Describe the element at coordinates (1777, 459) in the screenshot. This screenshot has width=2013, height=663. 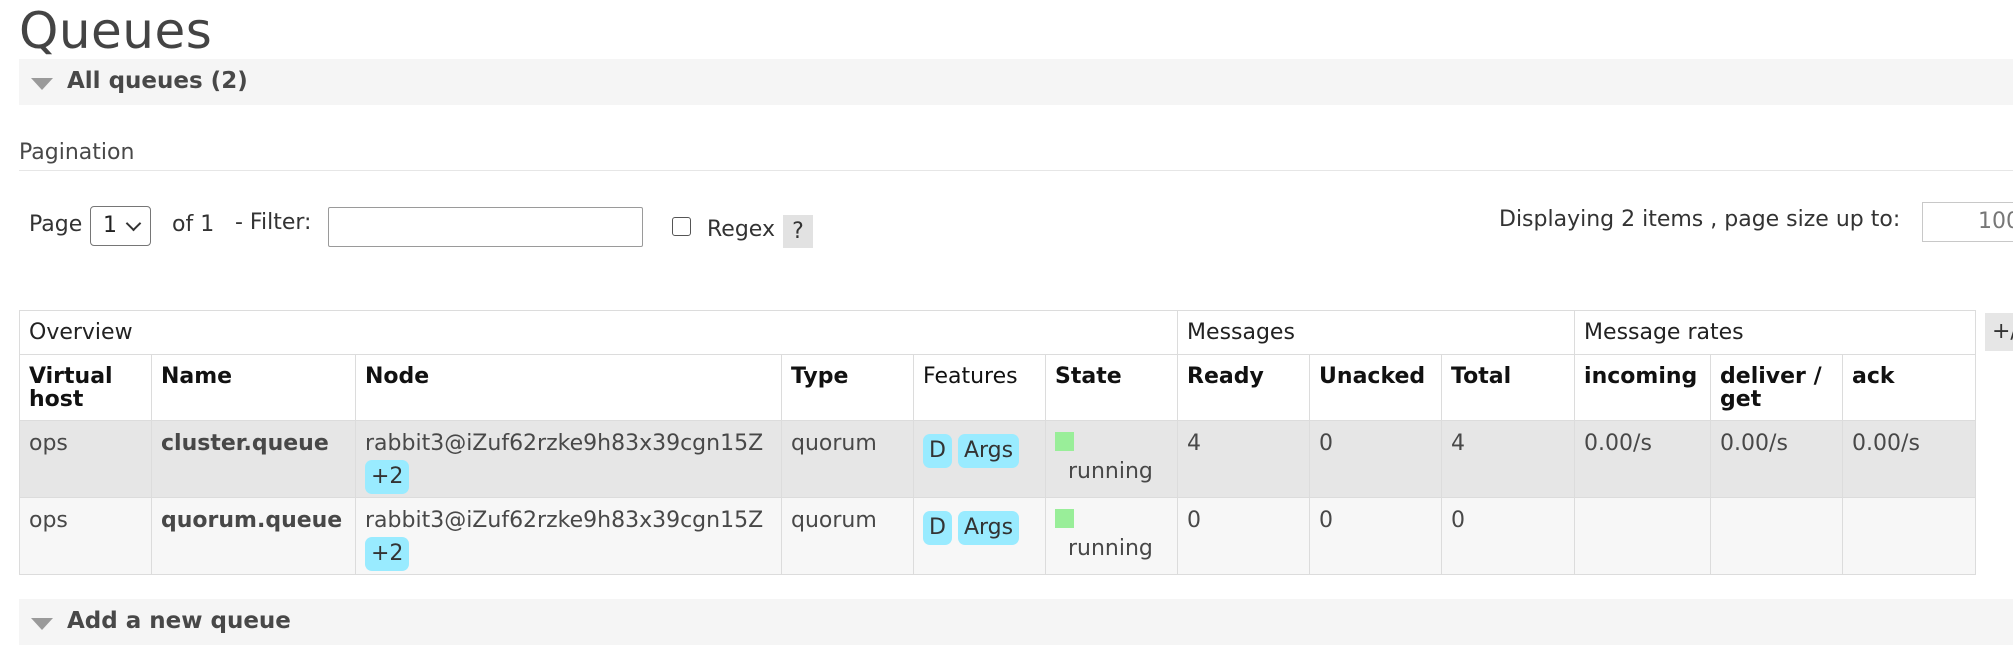
I see `cell-deliver-get: 0.00/s` at that location.